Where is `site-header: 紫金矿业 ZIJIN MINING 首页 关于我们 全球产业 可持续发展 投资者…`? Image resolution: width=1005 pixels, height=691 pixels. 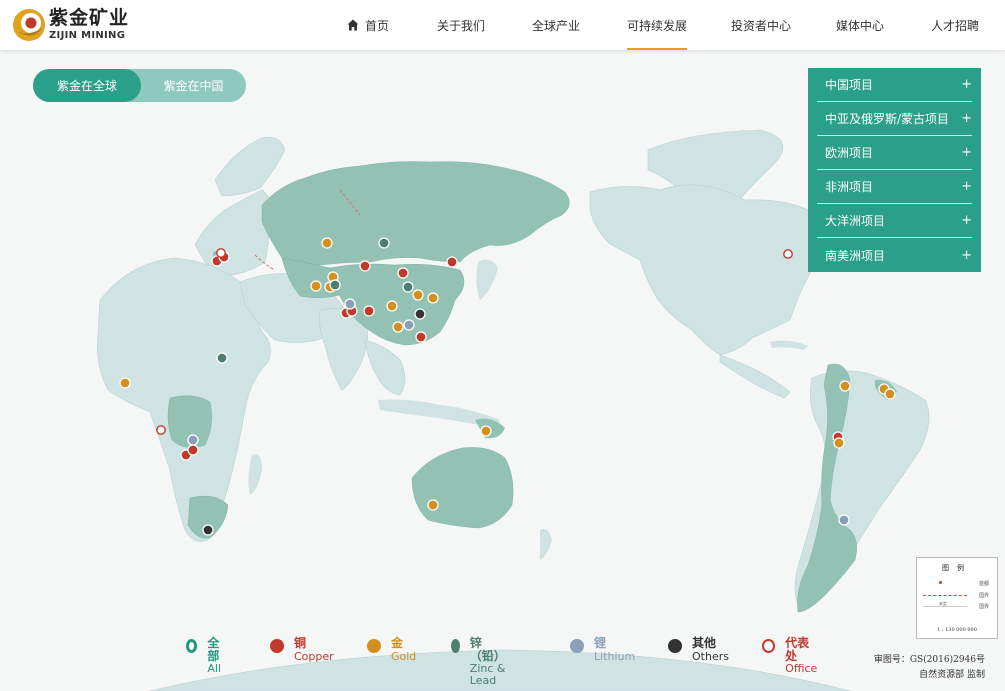 site-header: 紫金矿业 ZIJIN MINING 首页 关于我们 全球产业 可持续发展 投资者… is located at coordinates (502, 25).